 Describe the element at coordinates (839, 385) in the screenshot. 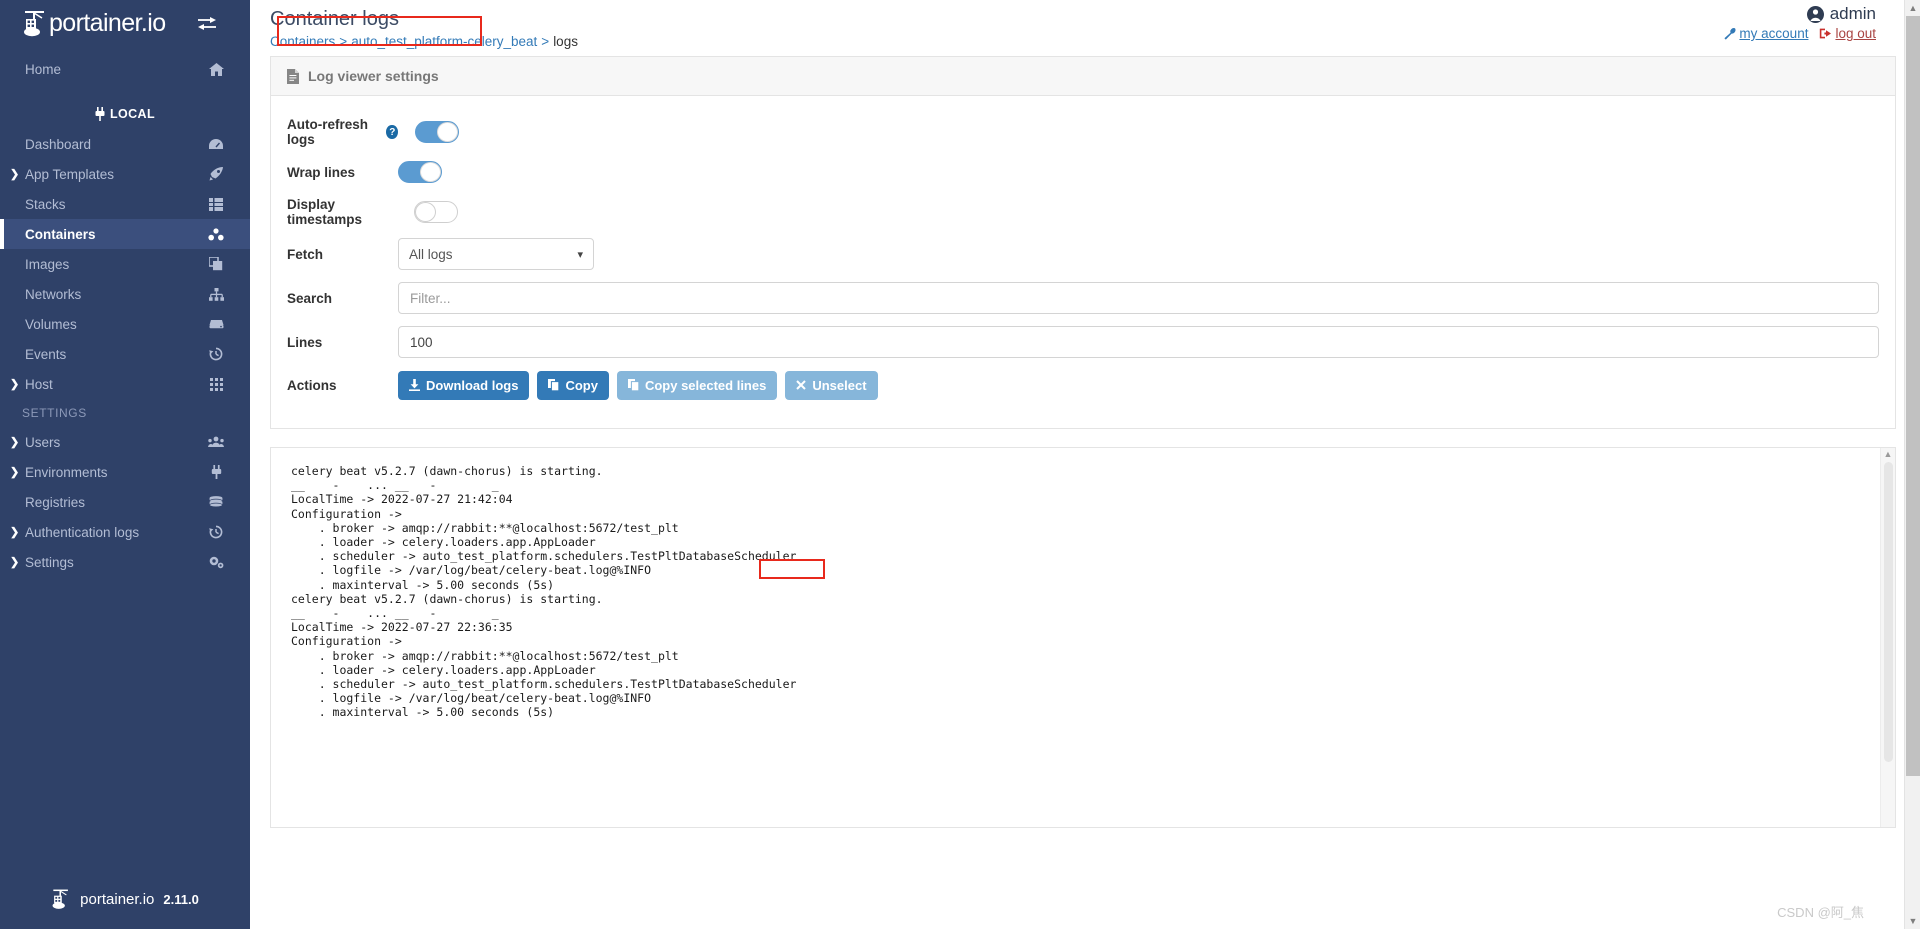

I see `unselect-label: Unselect` at that location.